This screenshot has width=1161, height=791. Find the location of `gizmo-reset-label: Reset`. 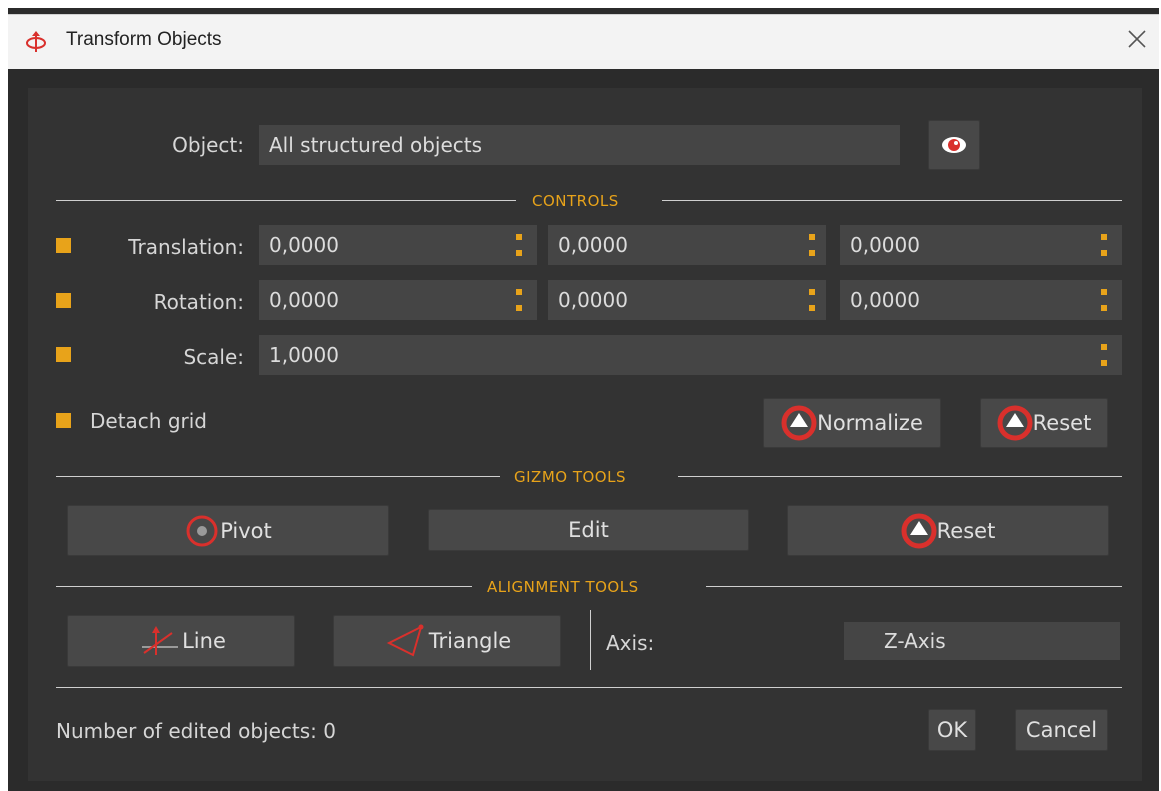

gizmo-reset-label: Reset is located at coordinates (966, 530).